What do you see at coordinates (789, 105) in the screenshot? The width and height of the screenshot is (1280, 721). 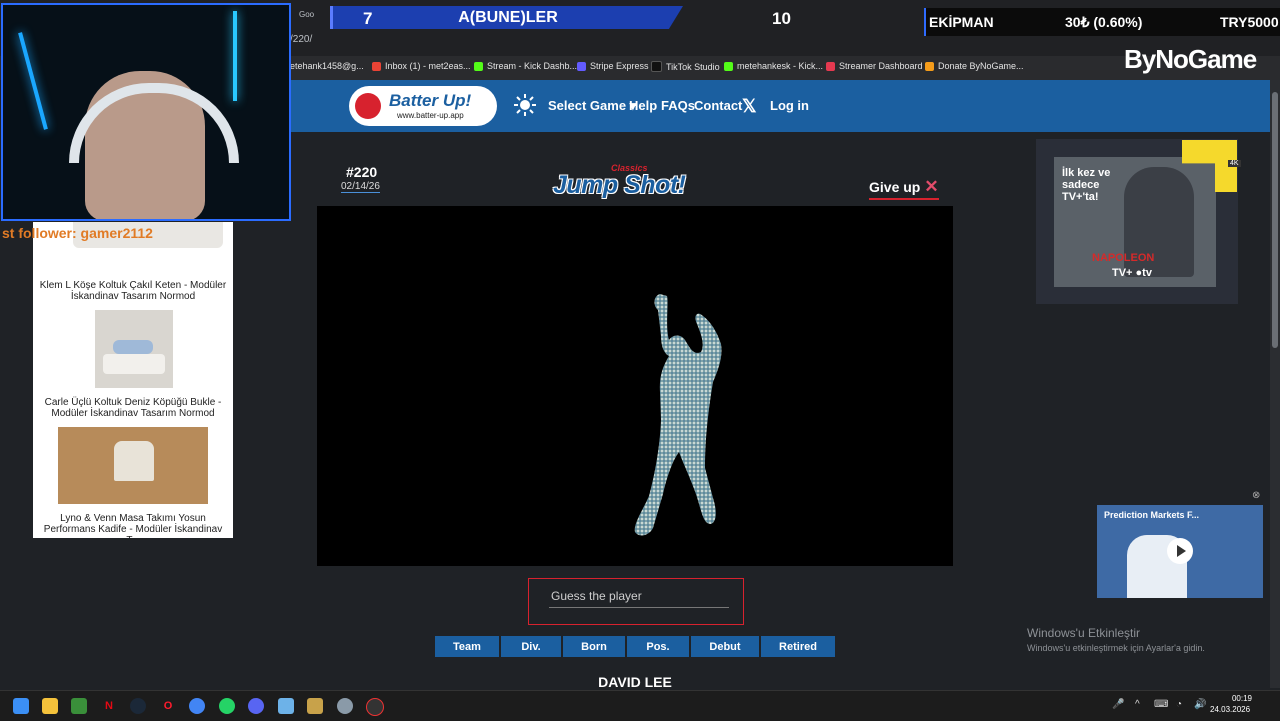 I see `nav-login: Log in` at bounding box center [789, 105].